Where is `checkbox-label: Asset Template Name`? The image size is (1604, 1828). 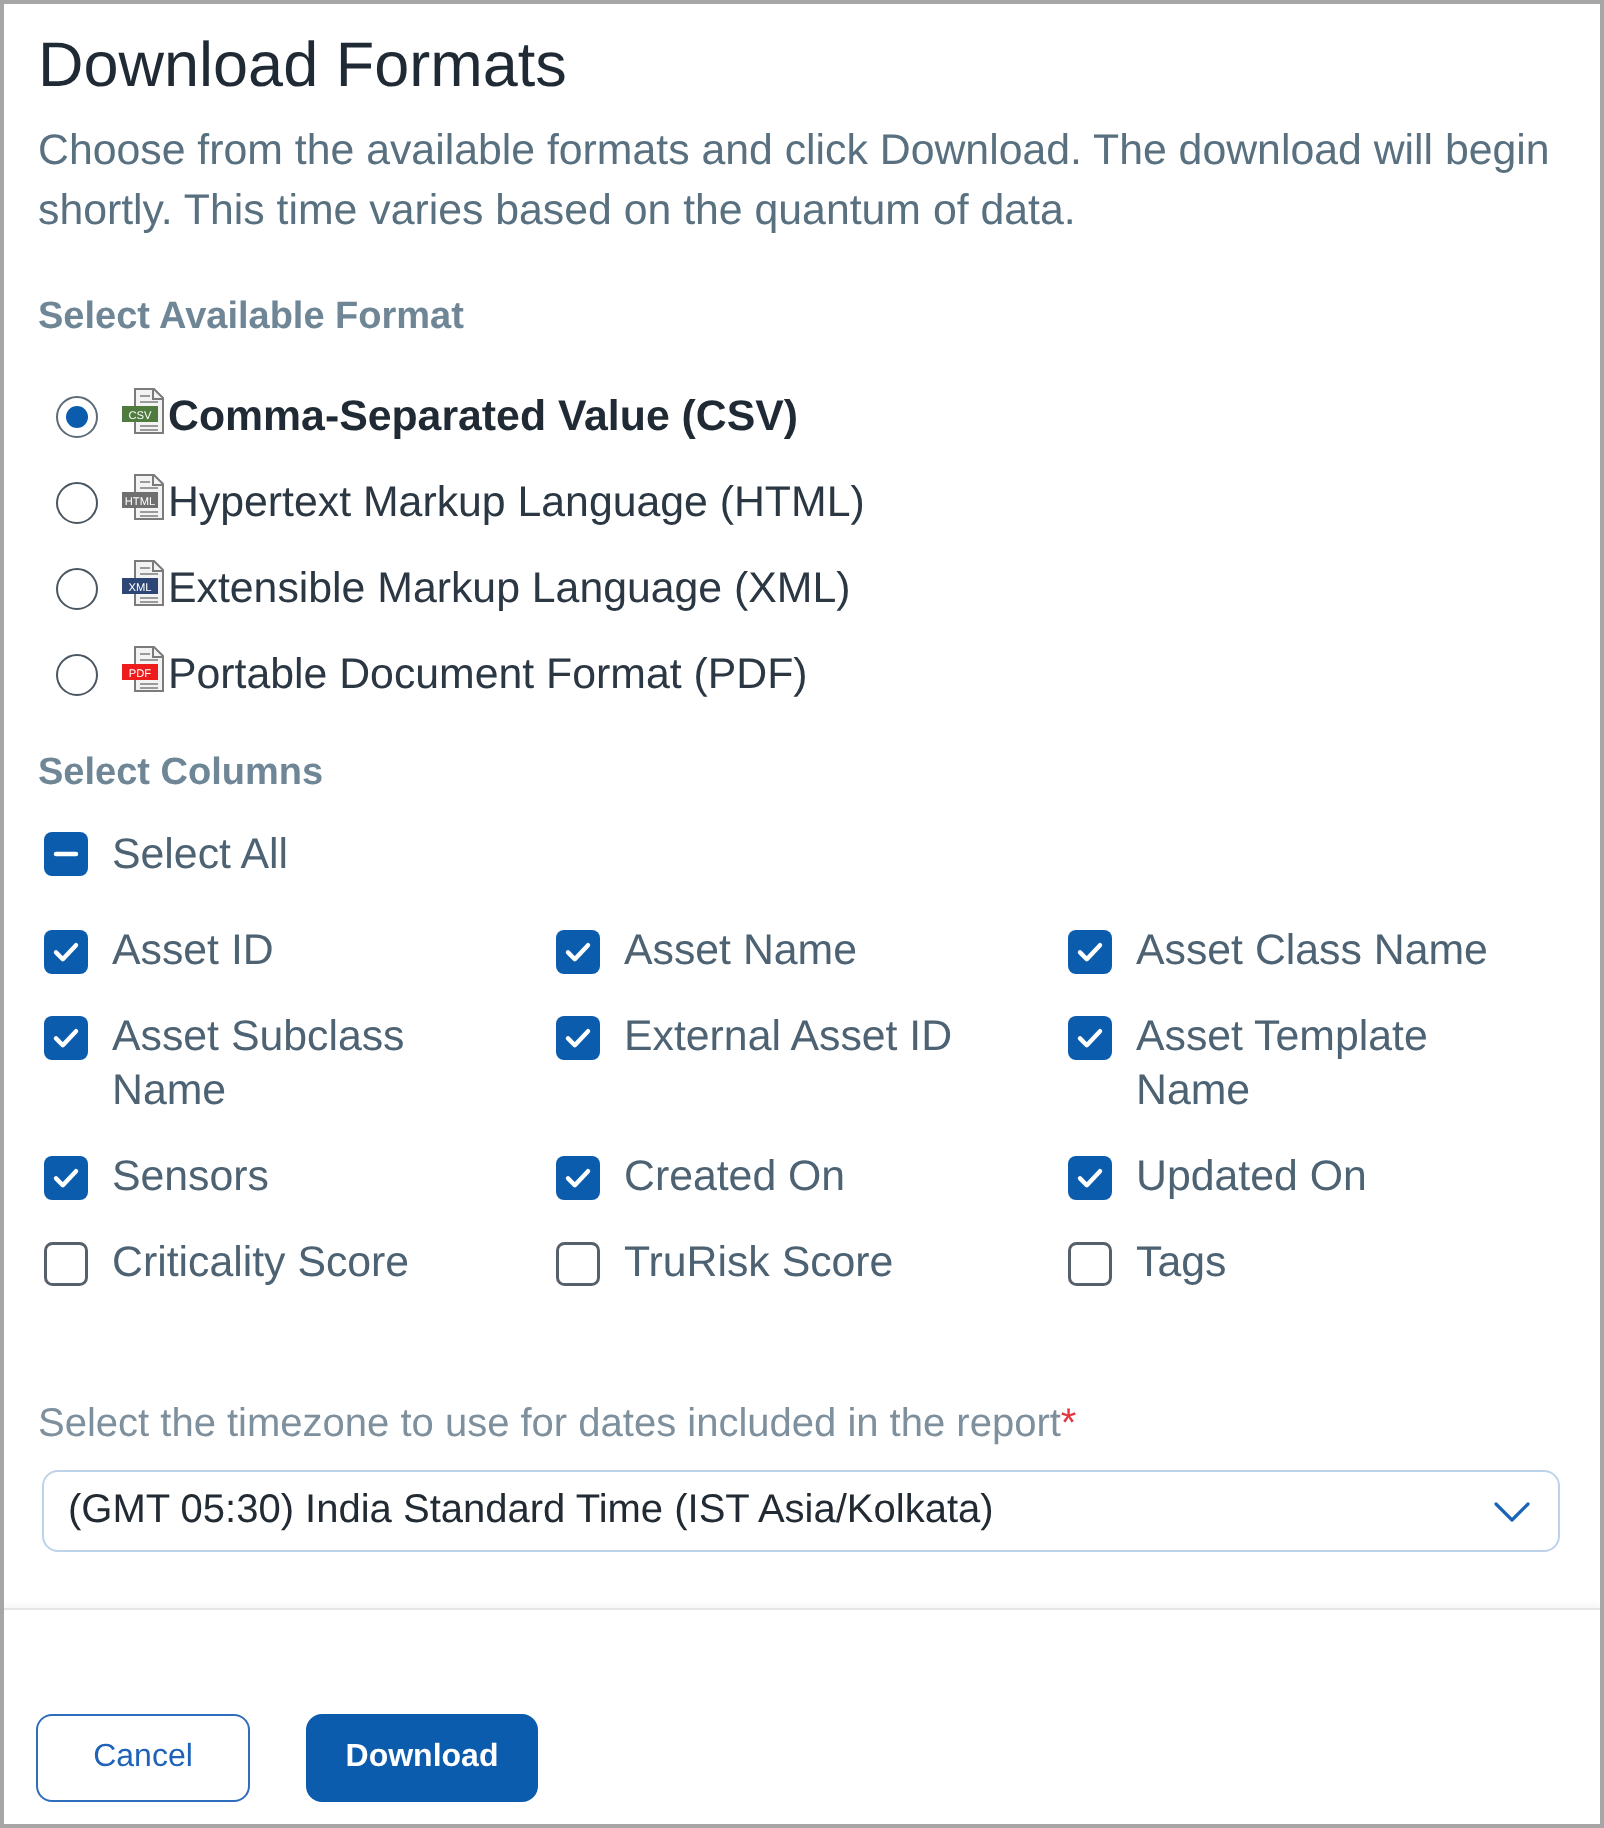
checkbox-label: Asset Template Name is located at coordinates (1283, 1064).